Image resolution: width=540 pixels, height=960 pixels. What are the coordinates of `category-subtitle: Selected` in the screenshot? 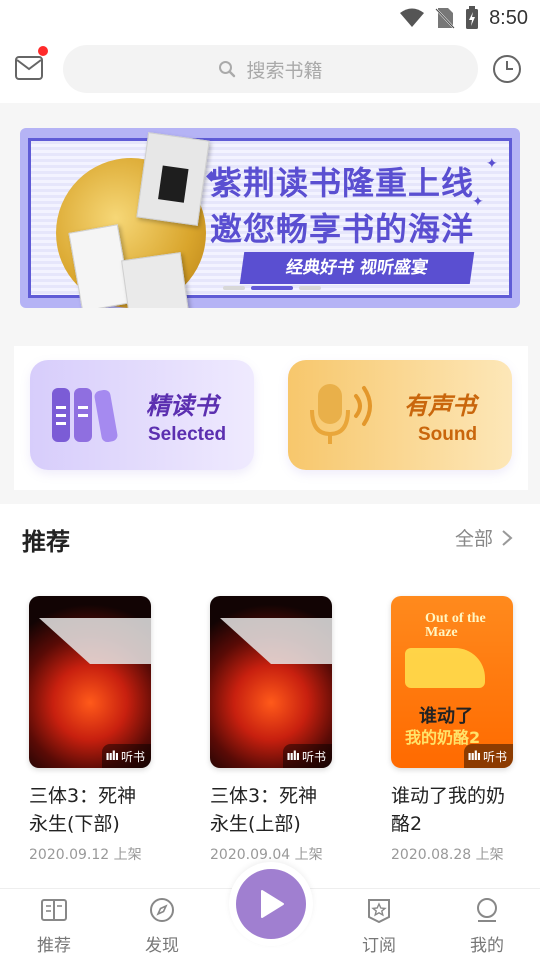 It's located at (187, 434).